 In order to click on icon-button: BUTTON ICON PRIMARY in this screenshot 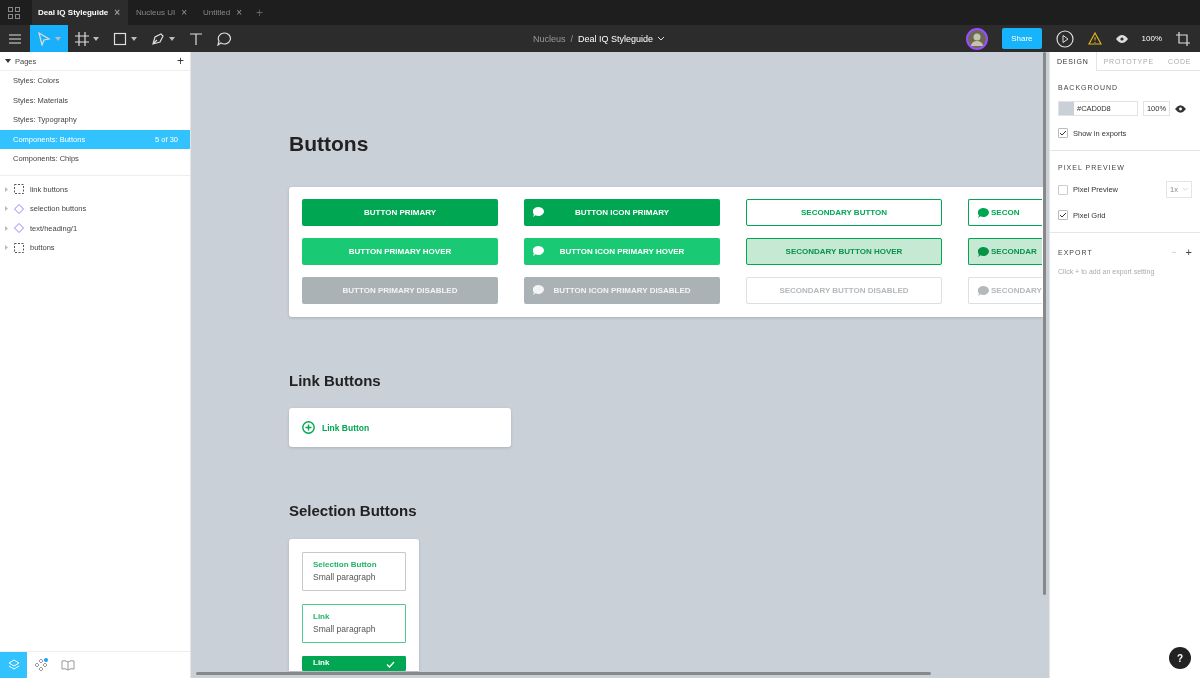, I will do `click(622, 212)`.